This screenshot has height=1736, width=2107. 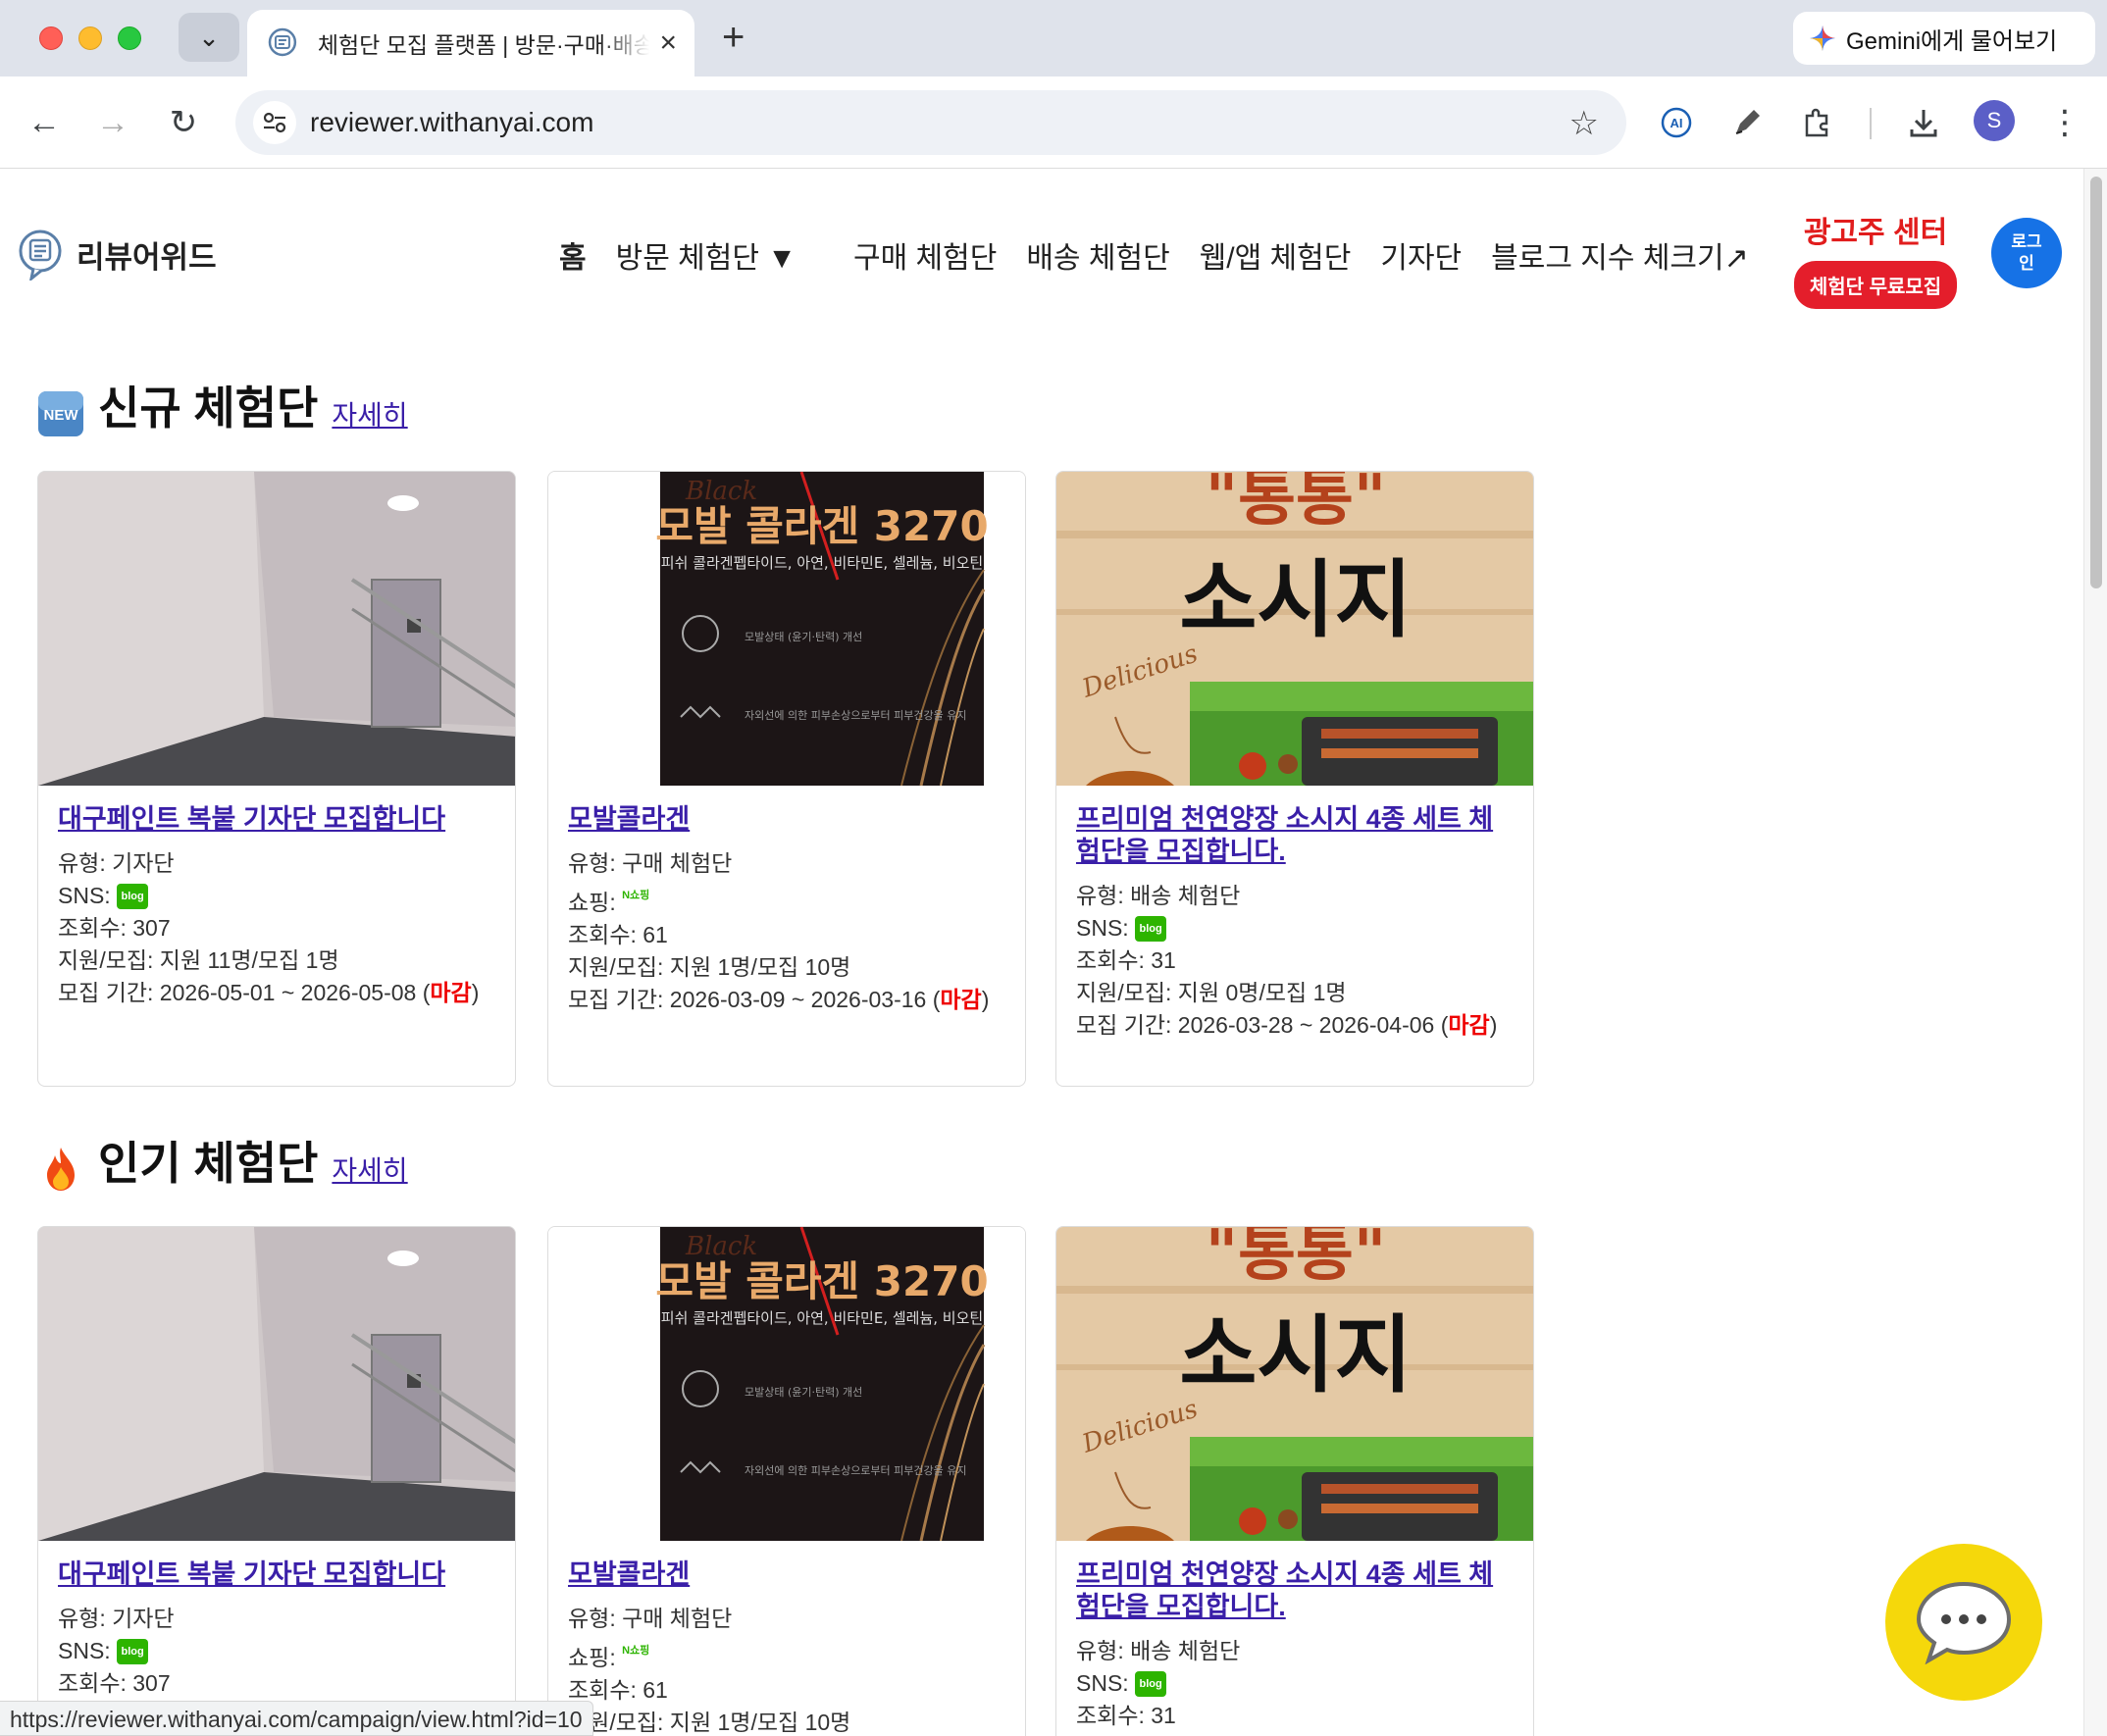 I want to click on nav-purchase: 구매 체험단, so click(x=925, y=255).